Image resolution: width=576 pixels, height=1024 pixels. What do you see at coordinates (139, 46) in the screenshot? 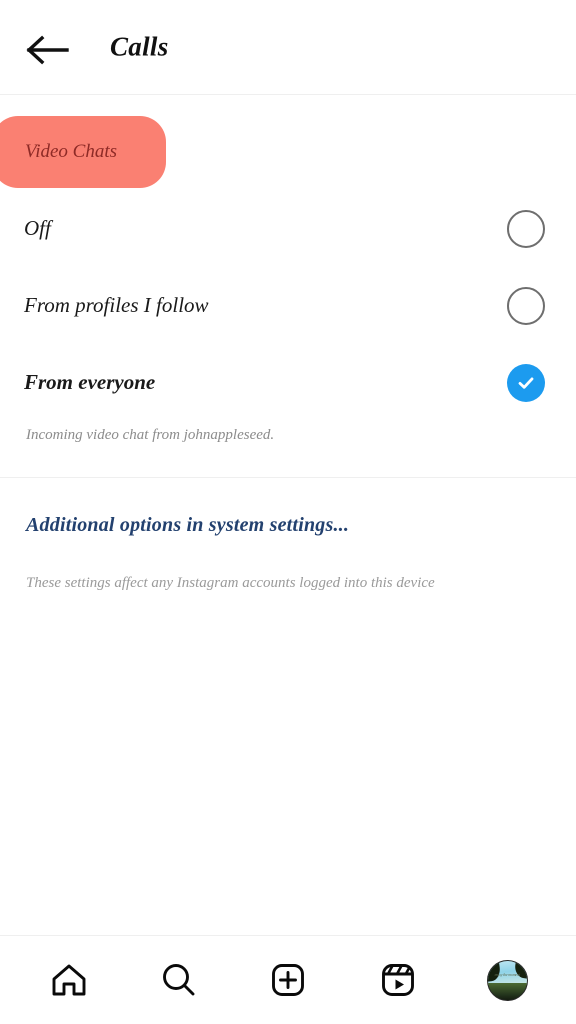
I see `page-title: Calls` at bounding box center [139, 46].